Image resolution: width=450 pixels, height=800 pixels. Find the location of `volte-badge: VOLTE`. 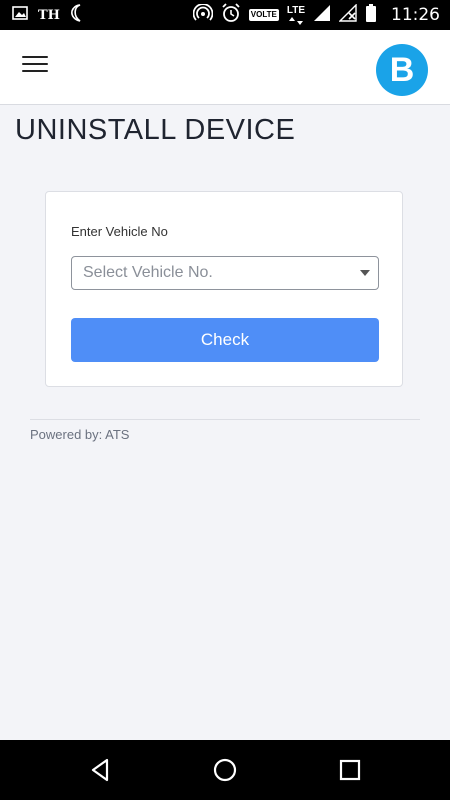

volte-badge: VOLTE is located at coordinates (263, 15).